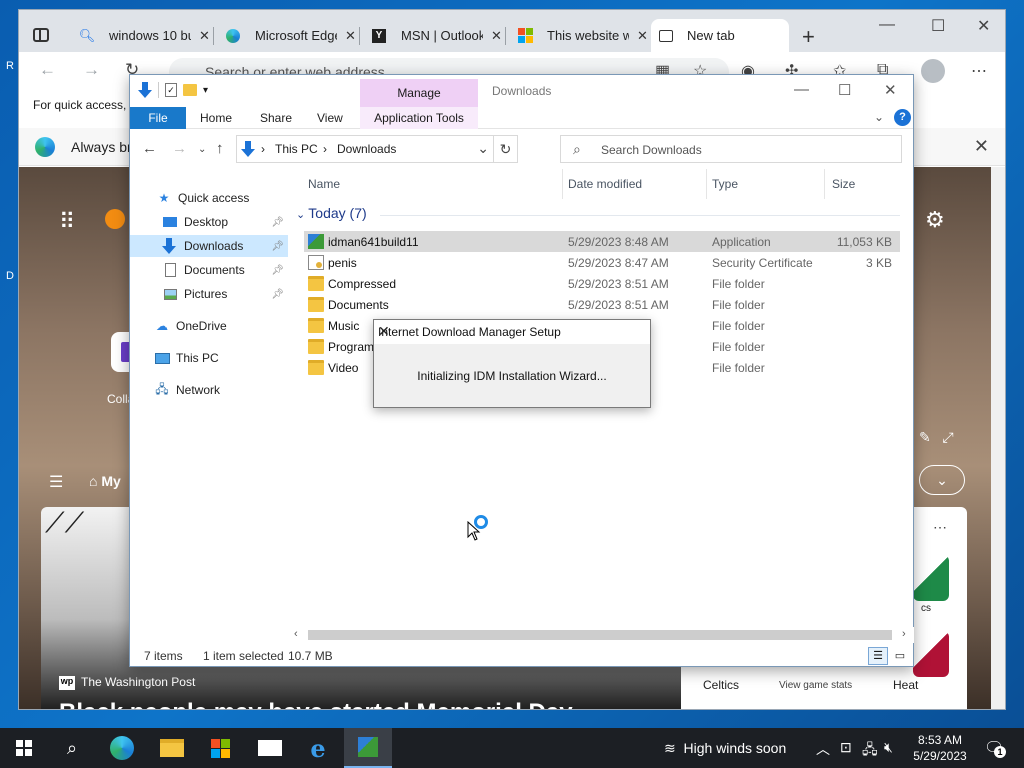 This screenshot has height=768, width=1024. What do you see at coordinates (41, 35) in the screenshot?
I see `tab-actions-icon` at bounding box center [41, 35].